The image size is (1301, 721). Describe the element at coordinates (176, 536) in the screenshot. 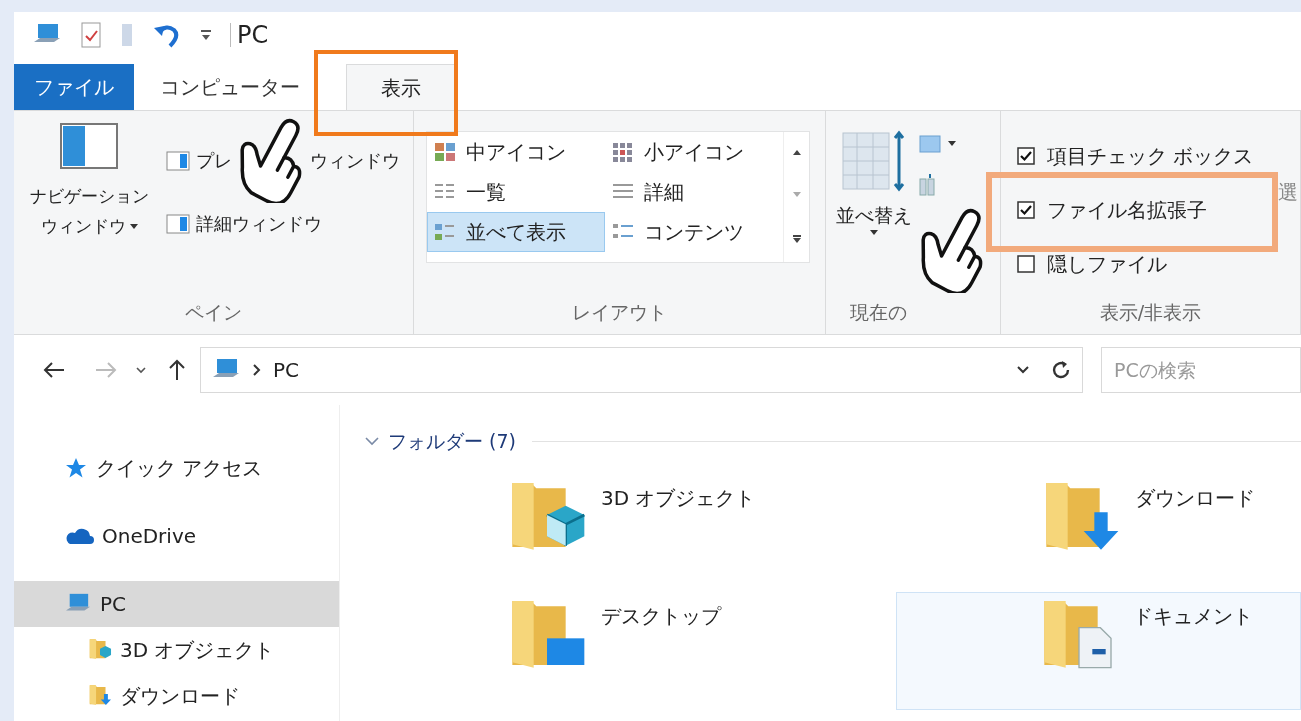

I see `sidebar-item: OneDrive` at that location.